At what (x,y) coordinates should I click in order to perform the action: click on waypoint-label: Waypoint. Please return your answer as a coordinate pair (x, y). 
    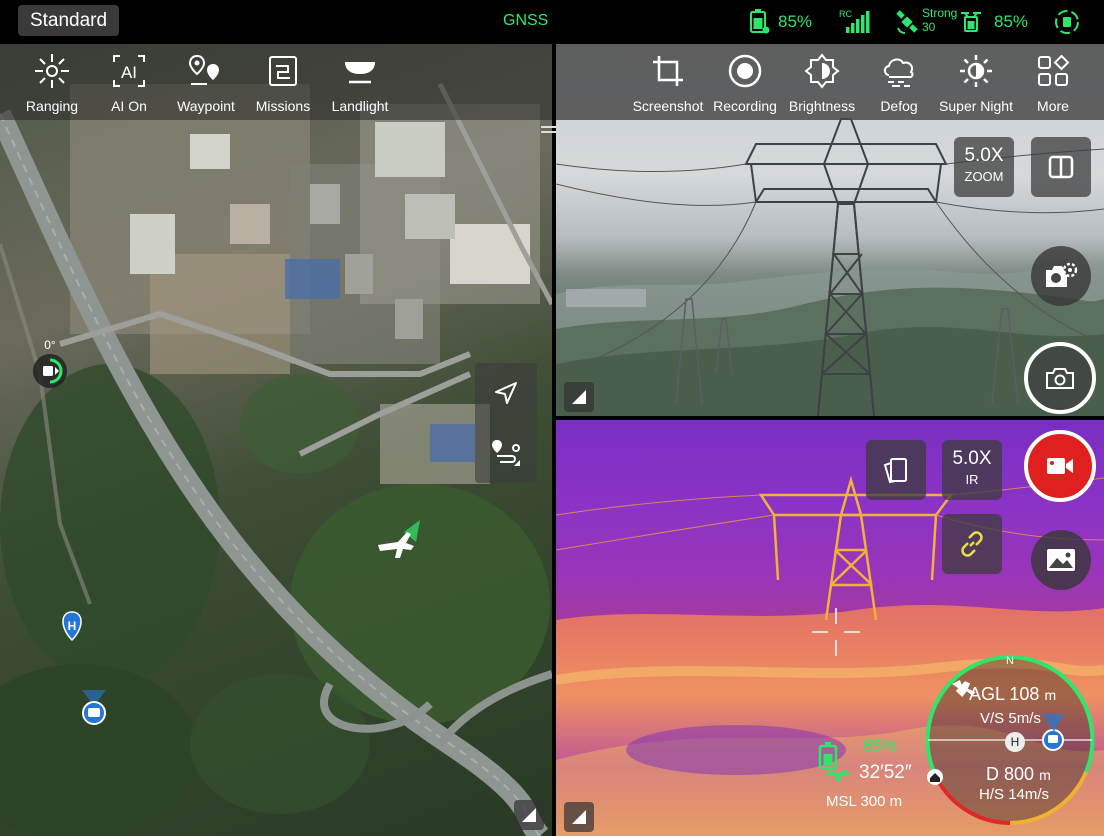
    Looking at the image, I should click on (206, 106).